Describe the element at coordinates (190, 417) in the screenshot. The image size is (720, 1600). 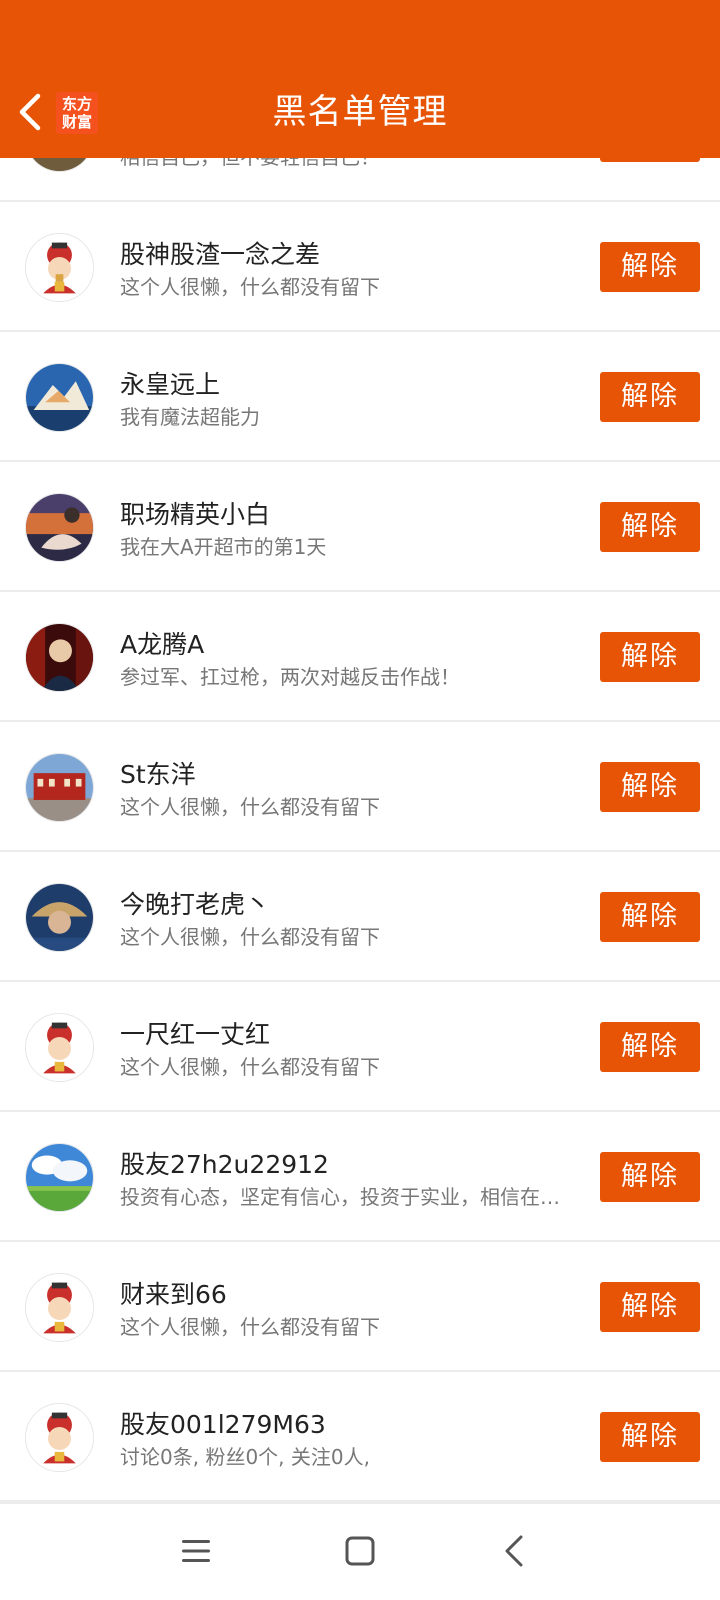
I see `user-bio: 我有魔法超能力` at that location.